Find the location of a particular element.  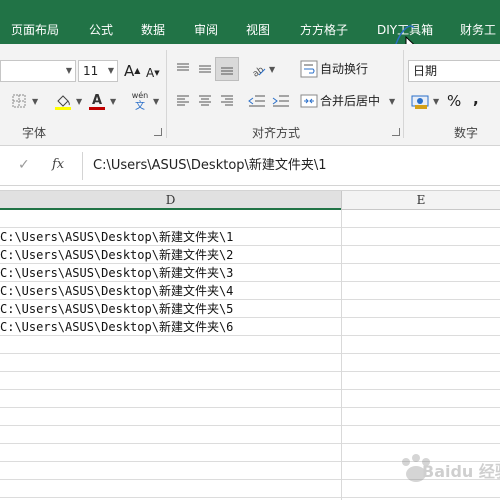

font-color-button: A is located at coordinates (97, 101).